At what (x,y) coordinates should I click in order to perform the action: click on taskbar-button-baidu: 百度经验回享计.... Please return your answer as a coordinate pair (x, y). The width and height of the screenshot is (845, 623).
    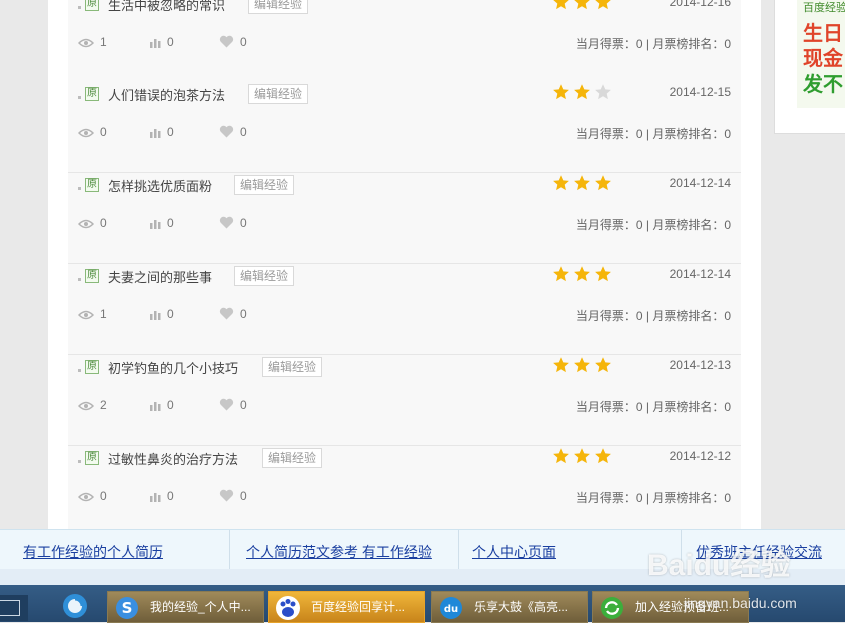
    Looking at the image, I should click on (346, 607).